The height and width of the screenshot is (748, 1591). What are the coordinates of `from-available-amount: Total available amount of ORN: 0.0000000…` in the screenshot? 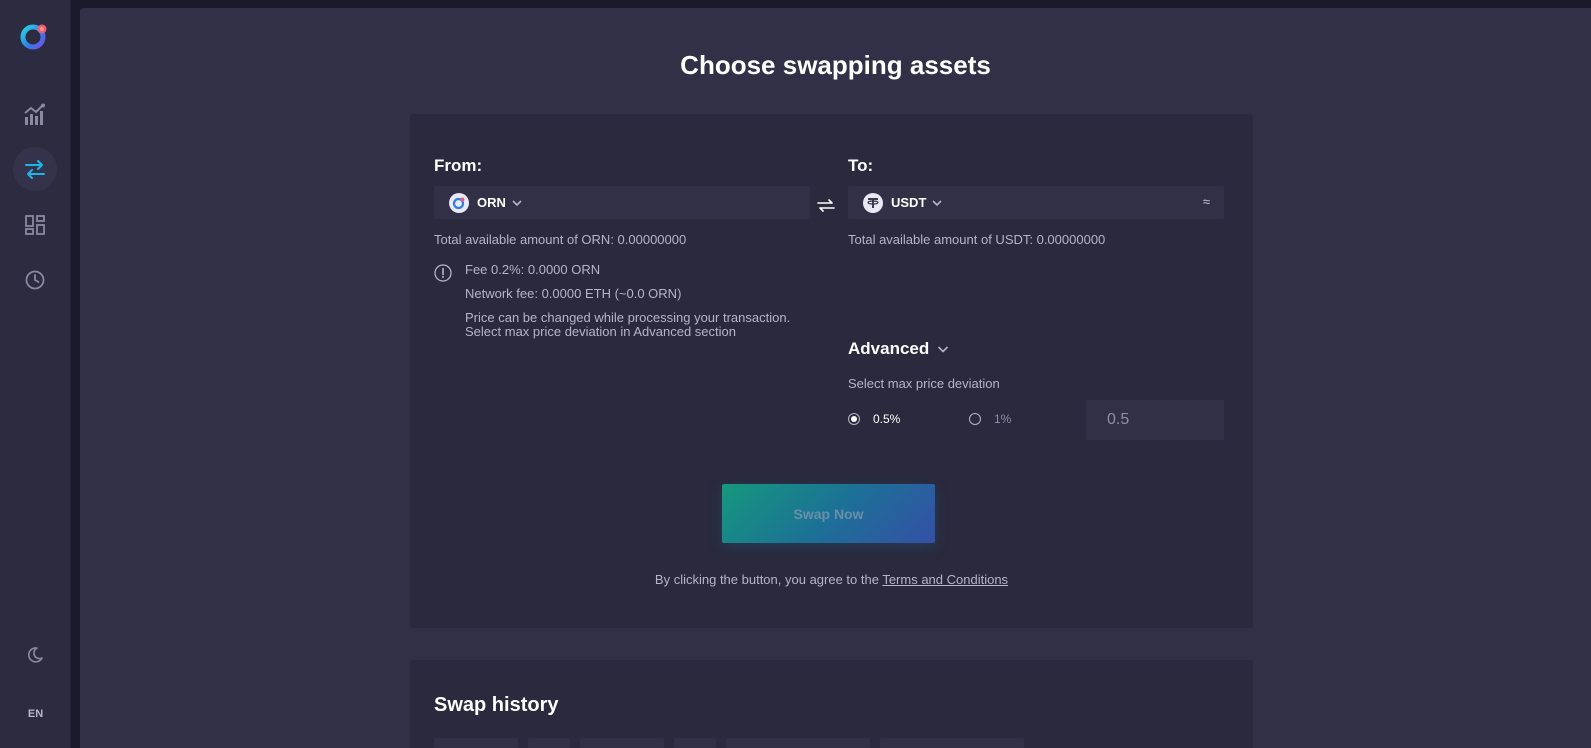 It's located at (560, 239).